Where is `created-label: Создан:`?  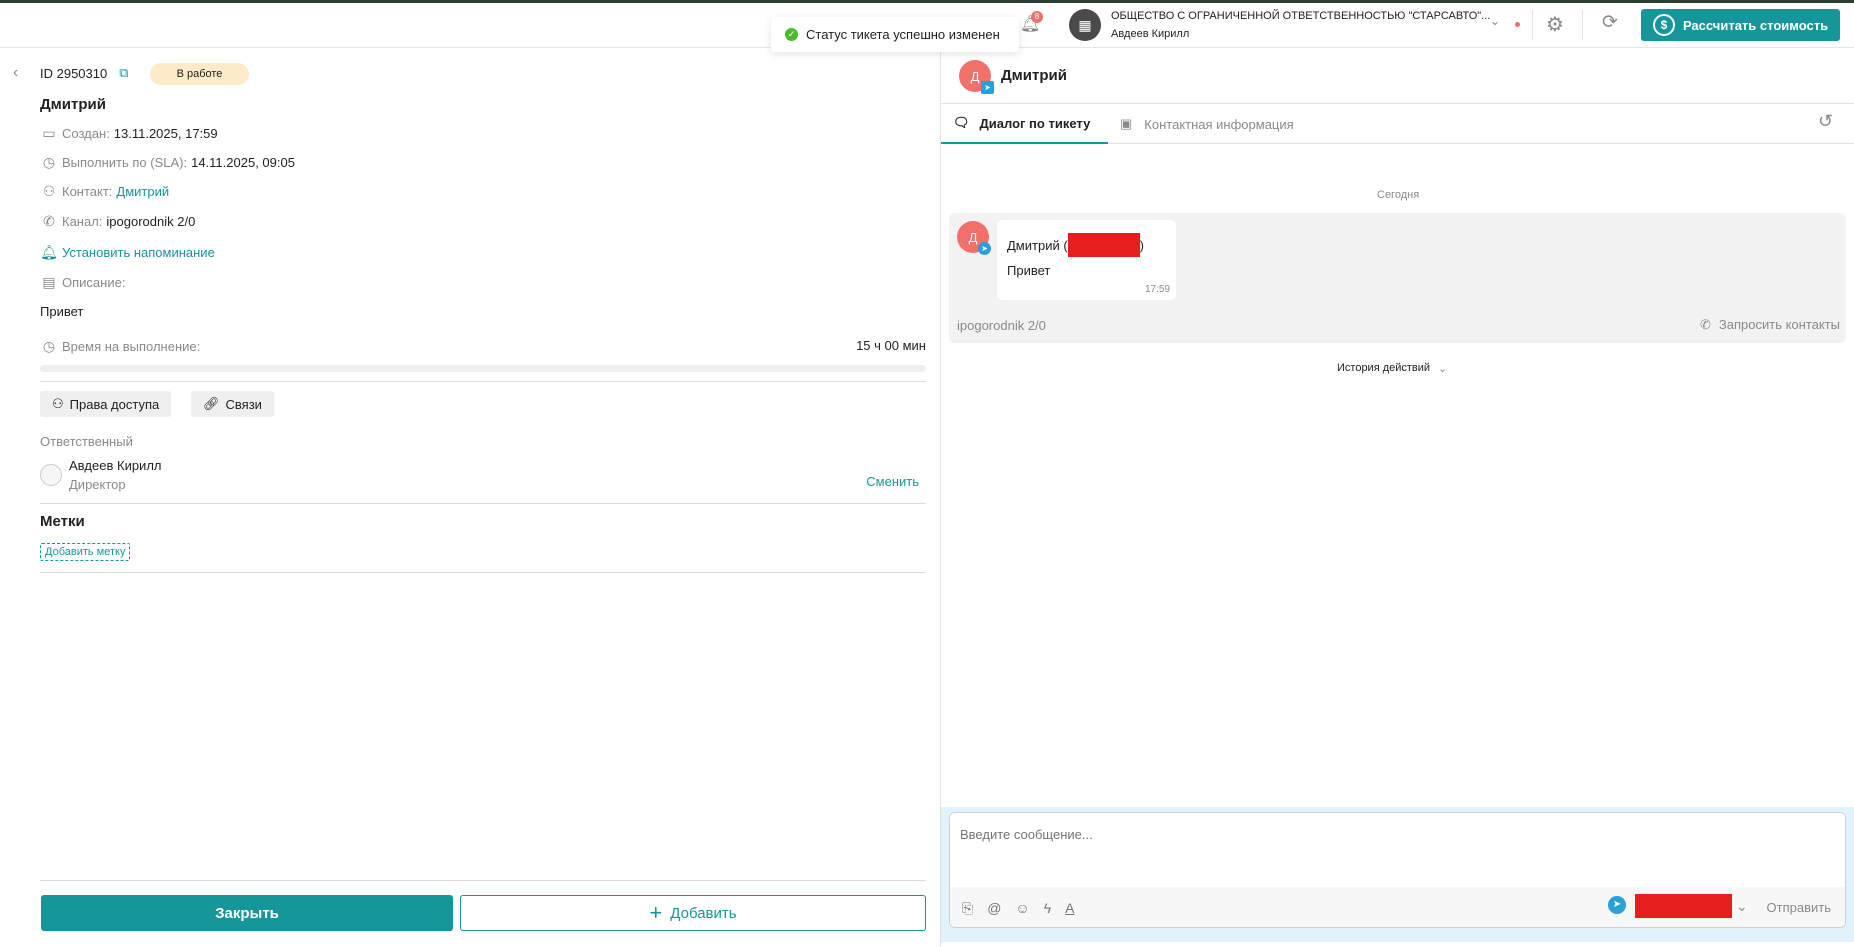
created-label: Создан: is located at coordinates (86, 133).